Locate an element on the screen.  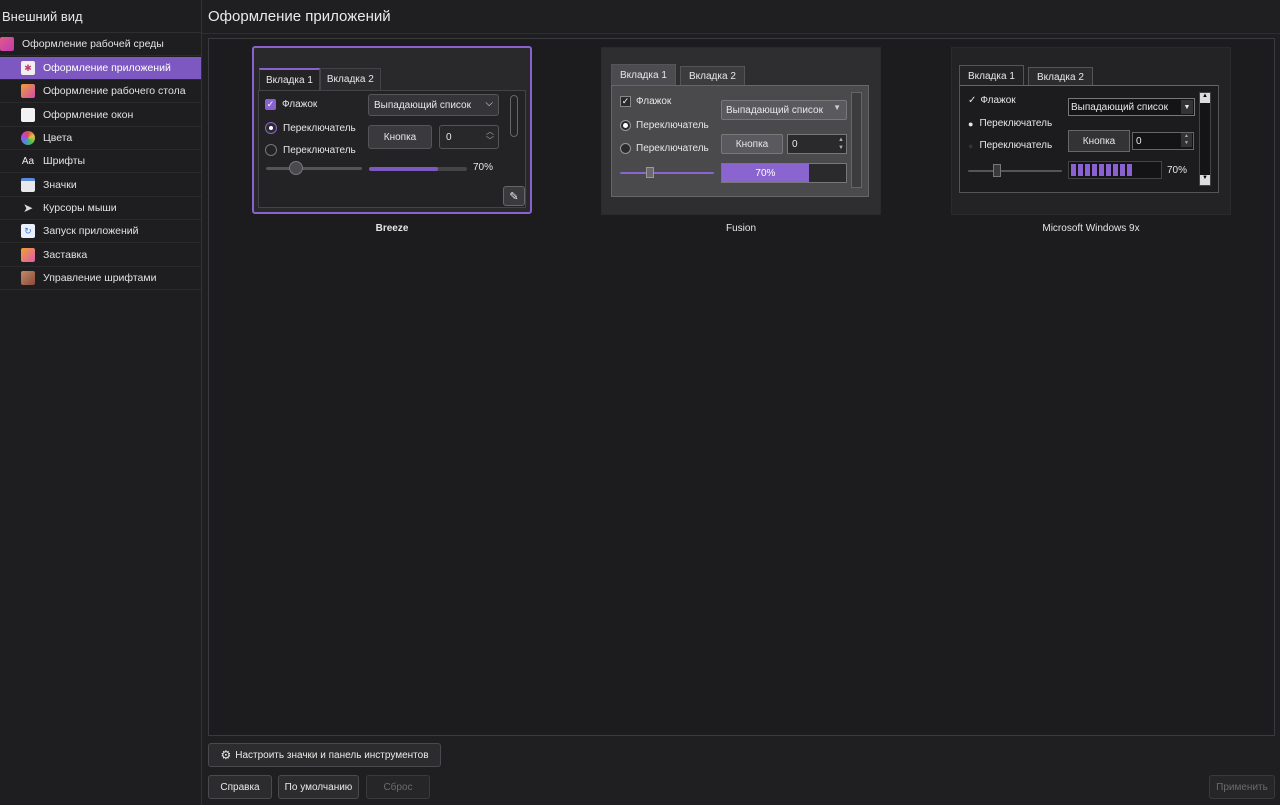
sidebar-item-label: Цвета is located at coordinates (58, 138).